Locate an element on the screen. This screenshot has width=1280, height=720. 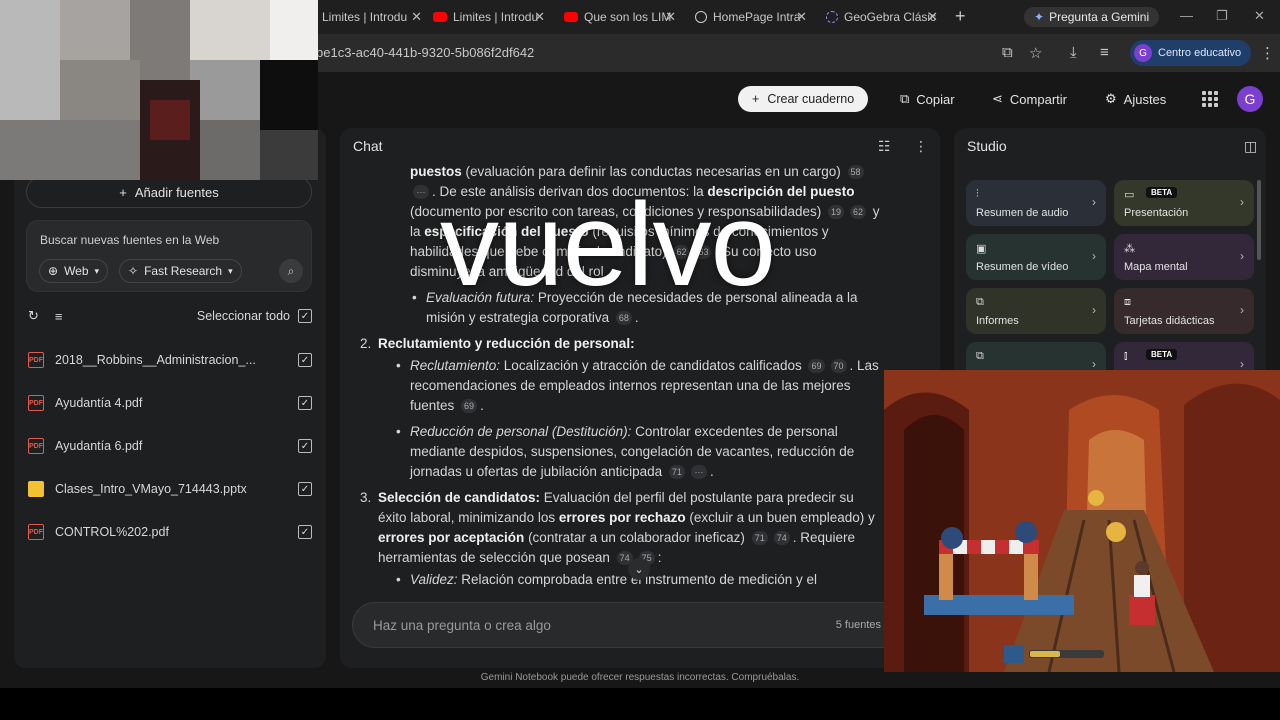
geogebra-icon is located at coordinates (832, 17).